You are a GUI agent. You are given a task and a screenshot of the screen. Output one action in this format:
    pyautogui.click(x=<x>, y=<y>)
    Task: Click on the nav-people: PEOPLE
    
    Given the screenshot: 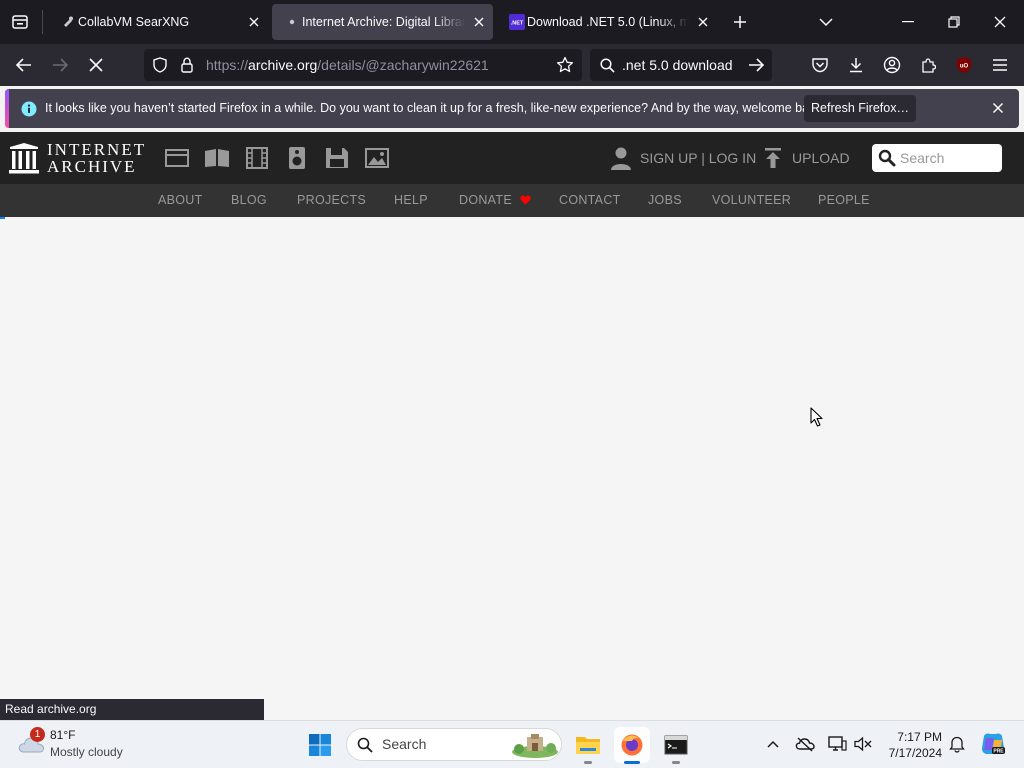 What is the action you would take?
    pyautogui.click(x=844, y=200)
    